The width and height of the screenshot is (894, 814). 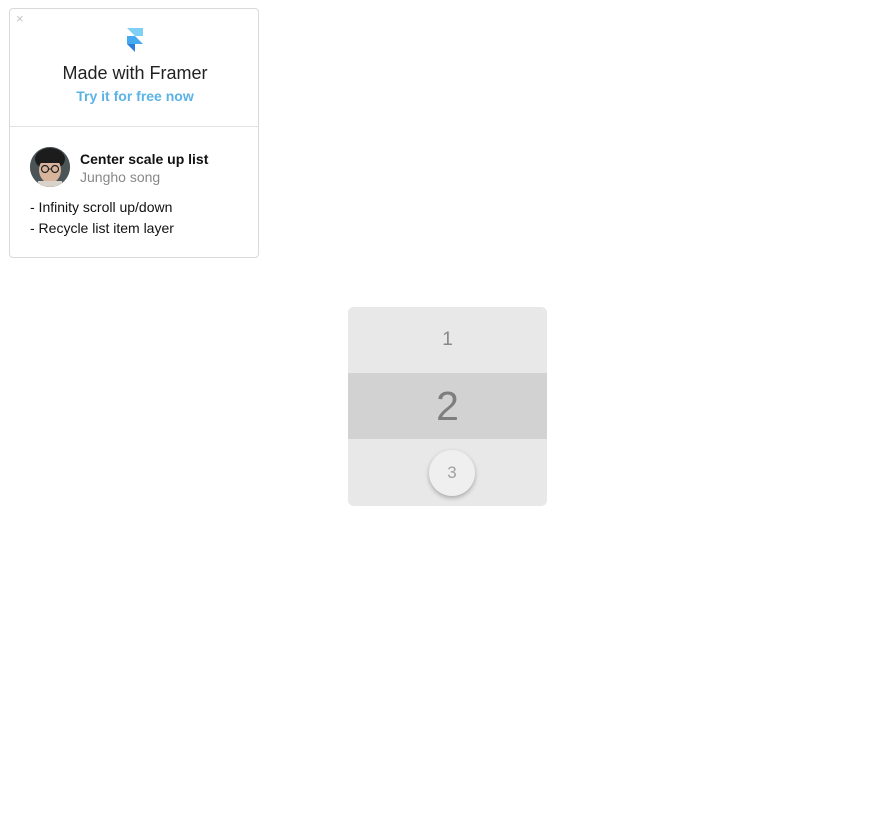 I want to click on list-item-1: 1, so click(x=447, y=340).